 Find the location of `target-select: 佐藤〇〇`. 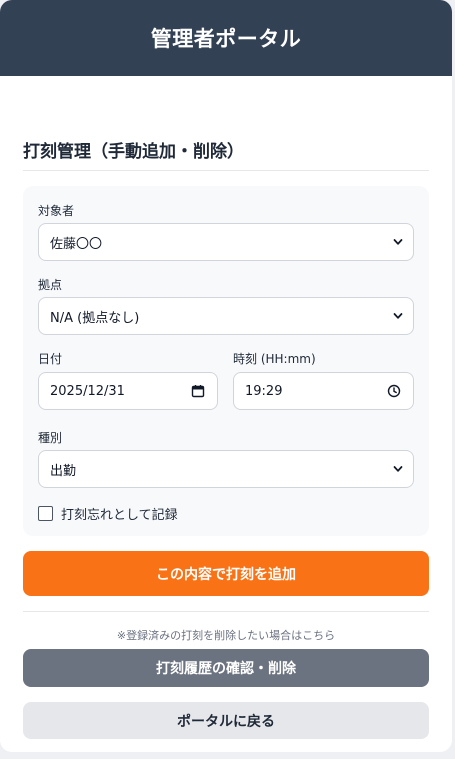

target-select: 佐藤〇〇 is located at coordinates (226, 242).